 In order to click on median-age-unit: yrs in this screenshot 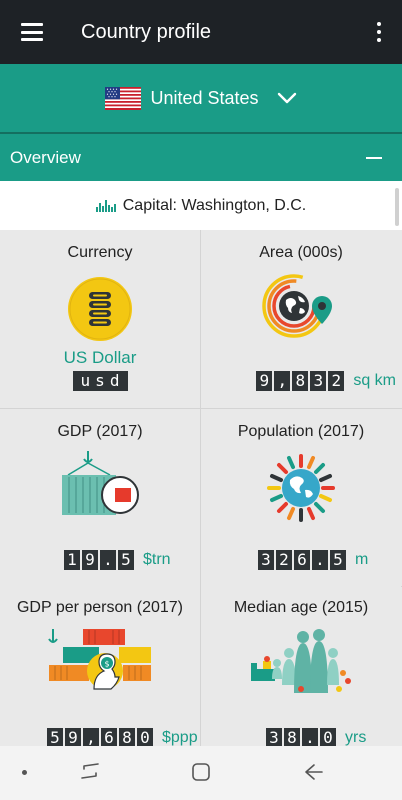, I will do `click(356, 737)`.